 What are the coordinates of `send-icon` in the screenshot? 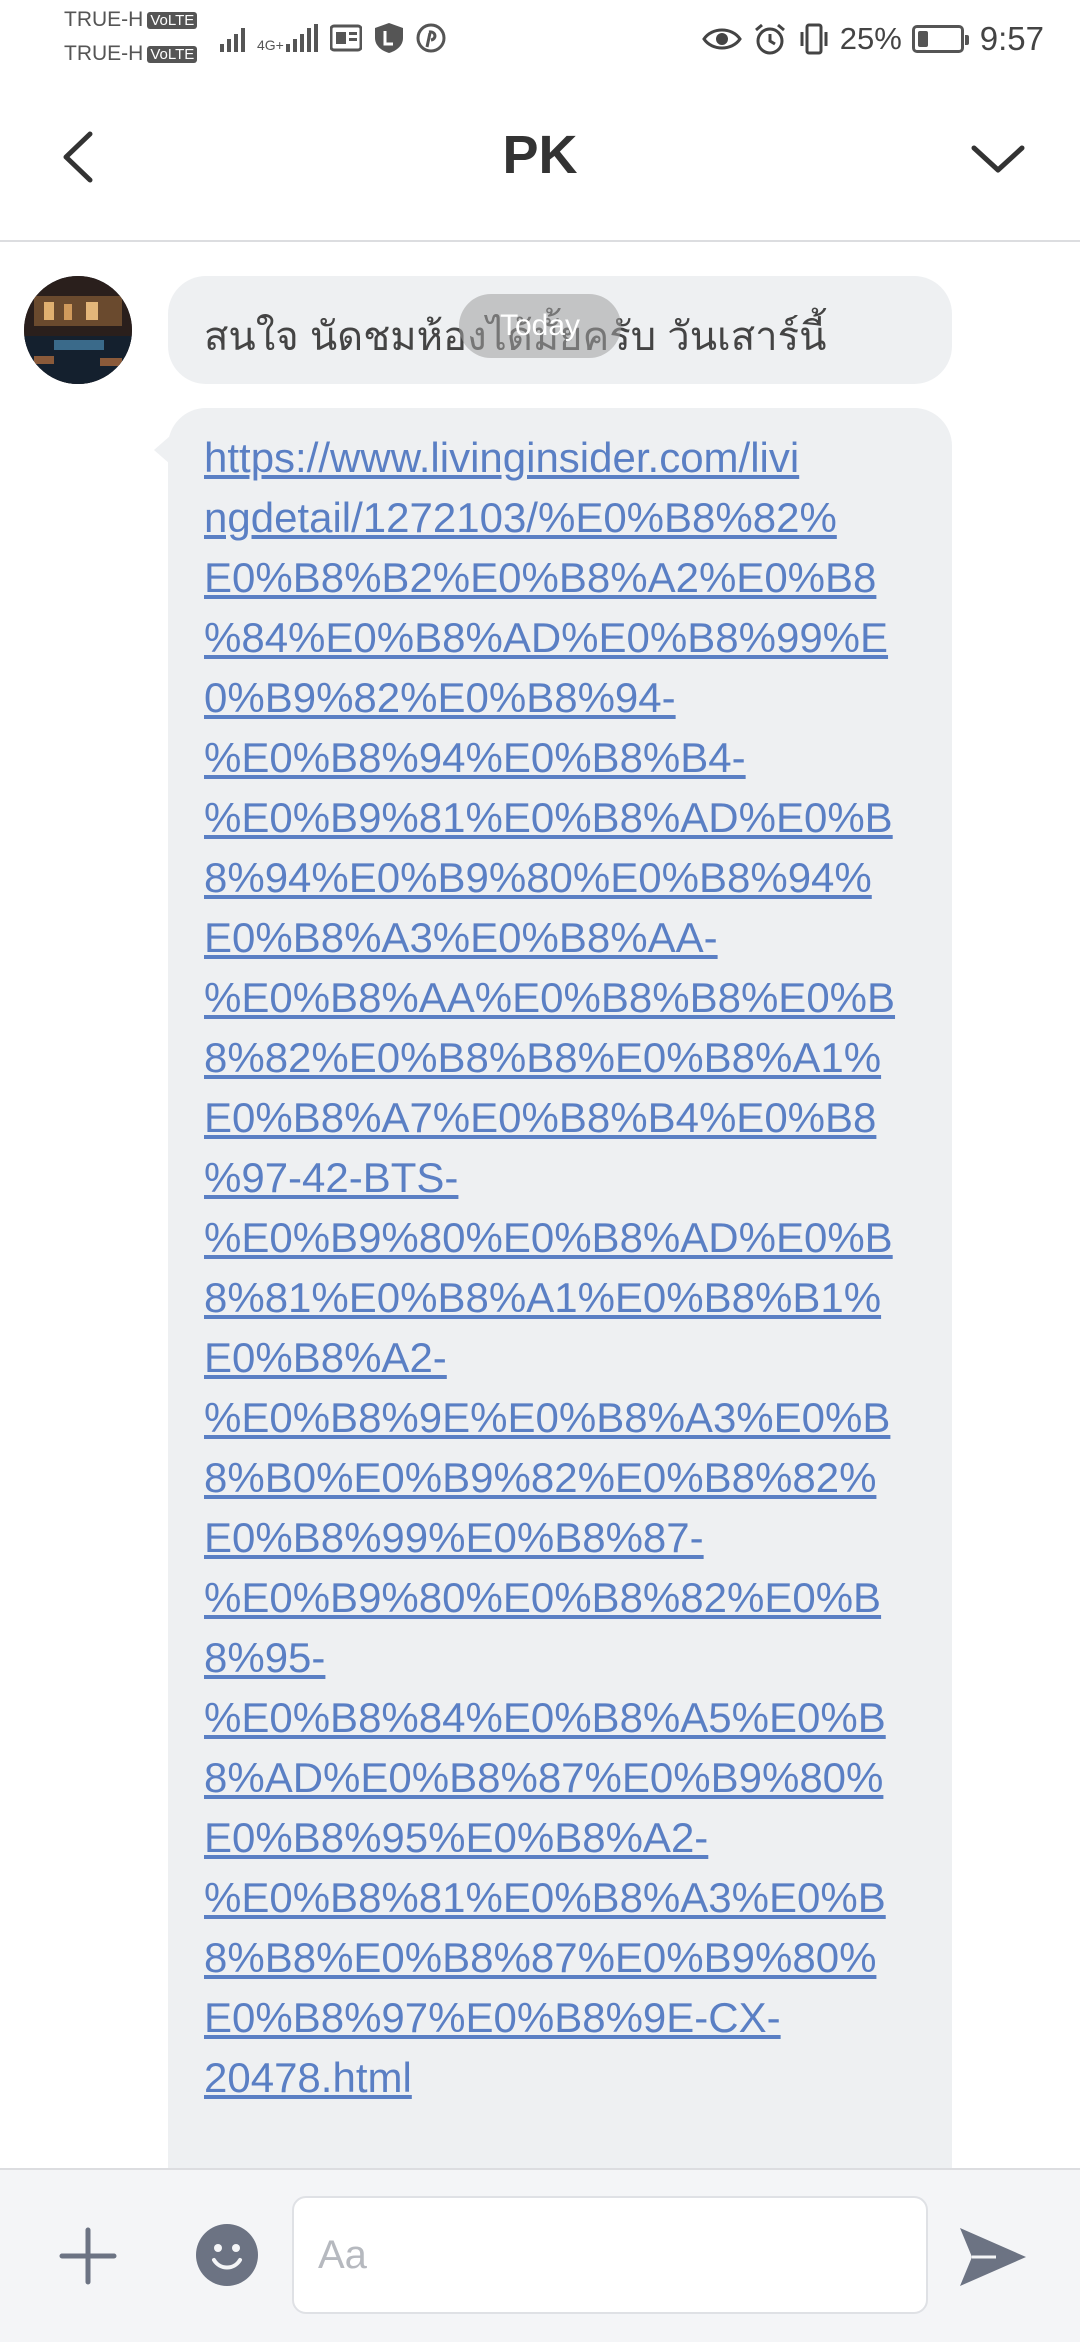 It's located at (993, 2257).